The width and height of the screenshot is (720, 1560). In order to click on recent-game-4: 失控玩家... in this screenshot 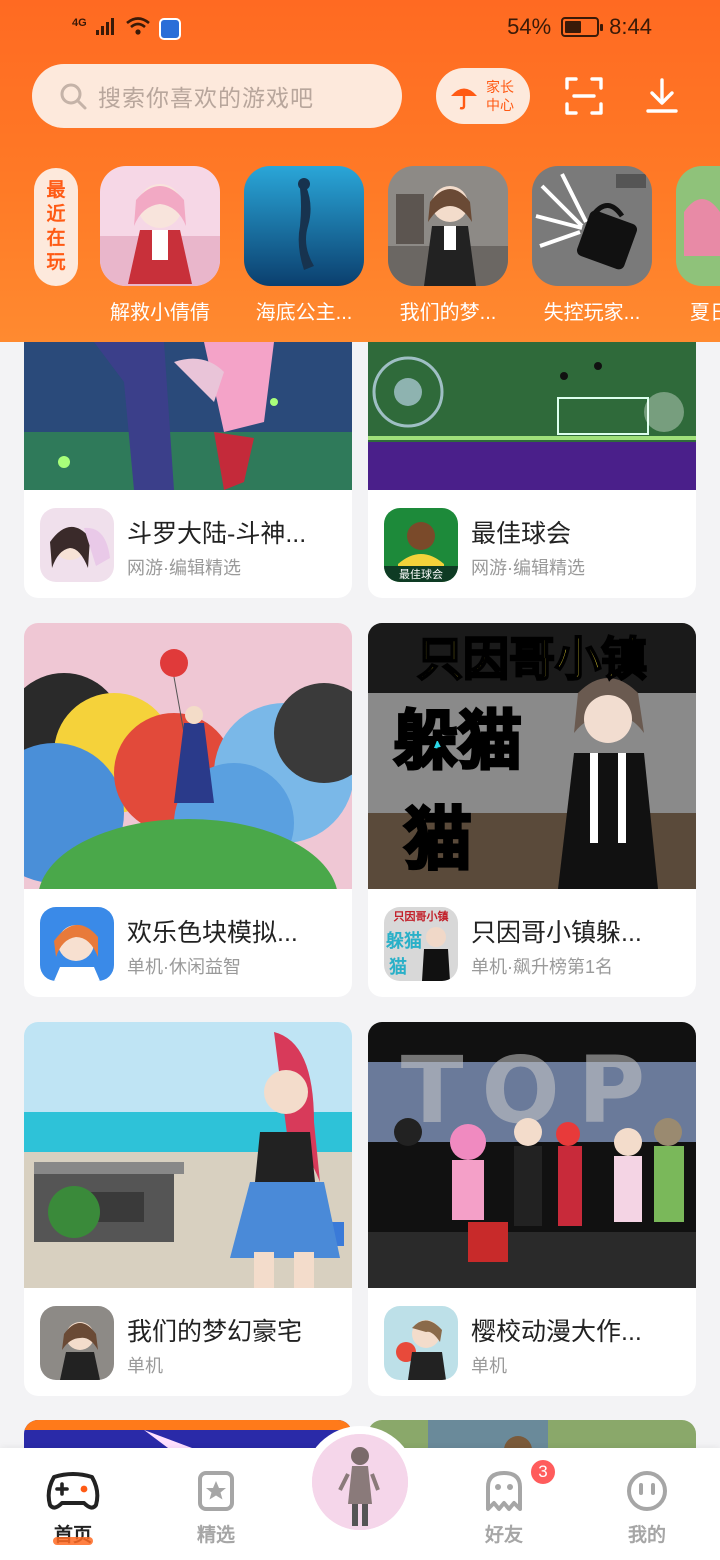, I will do `click(592, 245)`.